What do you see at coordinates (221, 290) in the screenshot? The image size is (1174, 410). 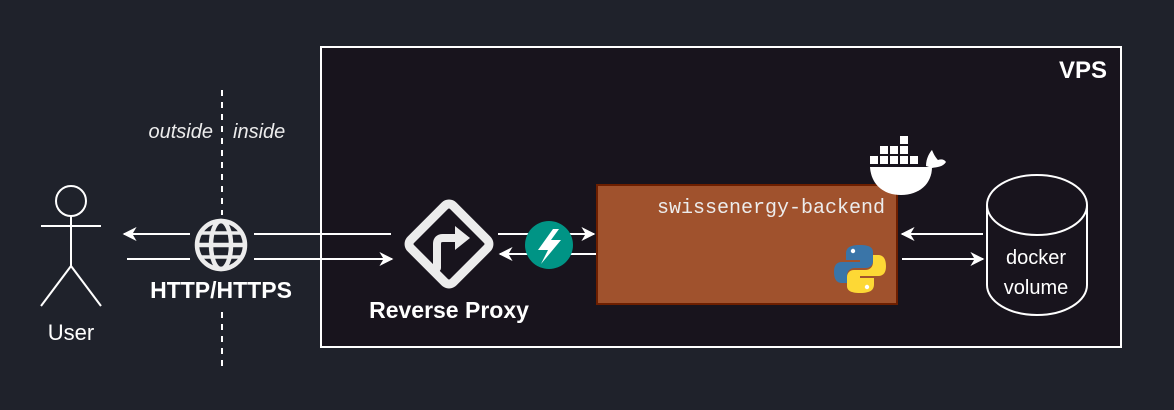 I see `http-label: HTTP/HTTPS` at bounding box center [221, 290].